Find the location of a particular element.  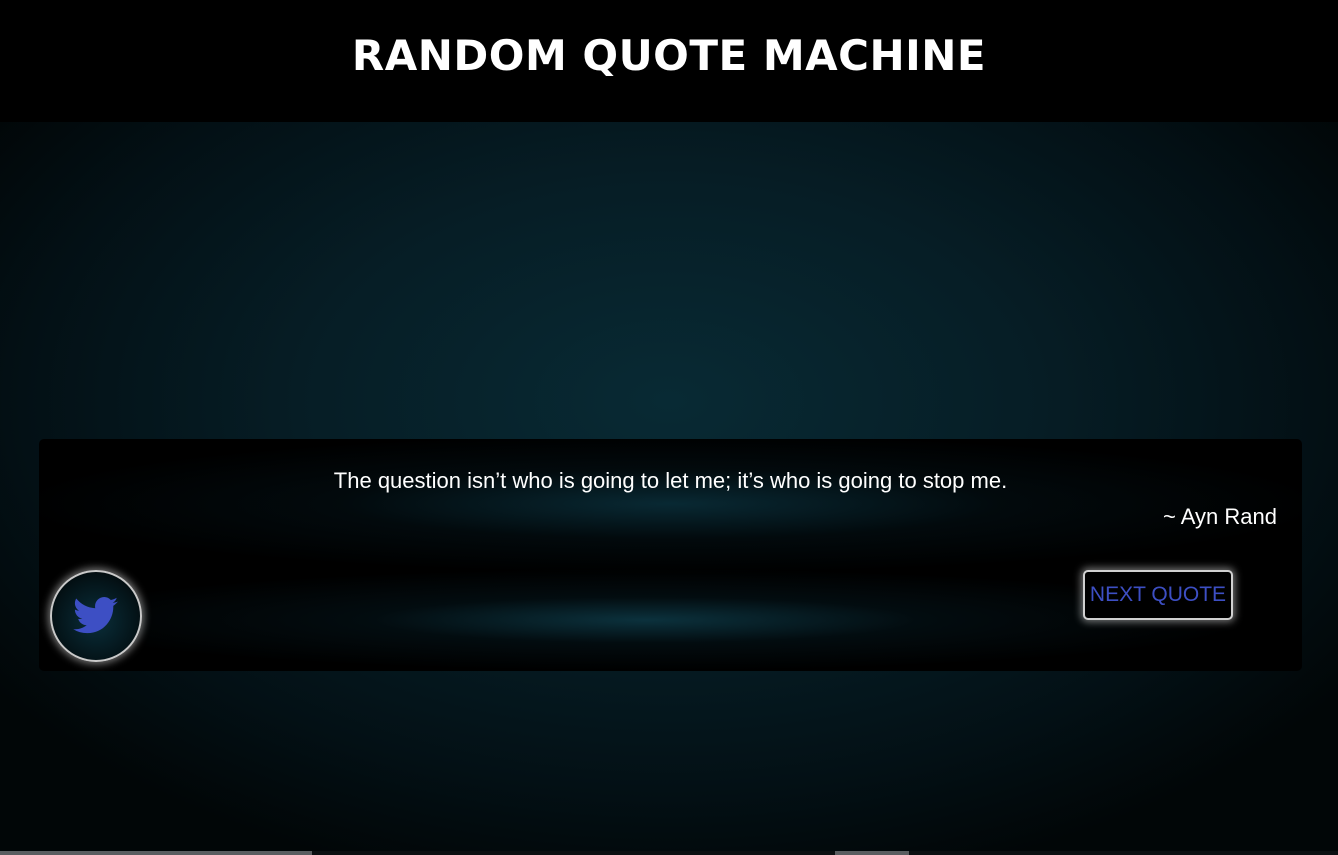

twitter-bird-icon is located at coordinates (96, 616).